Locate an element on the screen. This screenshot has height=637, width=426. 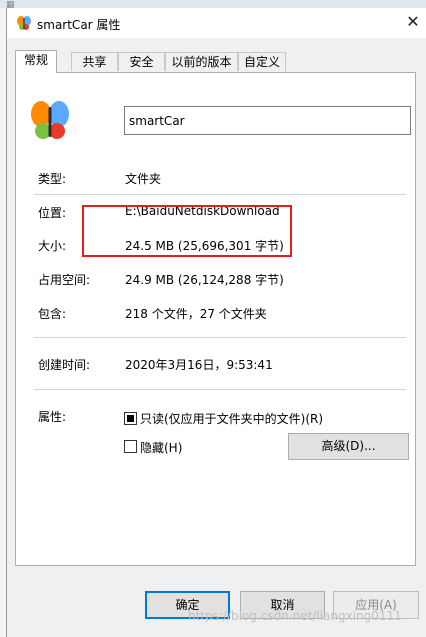
highlight-box is located at coordinates (187, 231).